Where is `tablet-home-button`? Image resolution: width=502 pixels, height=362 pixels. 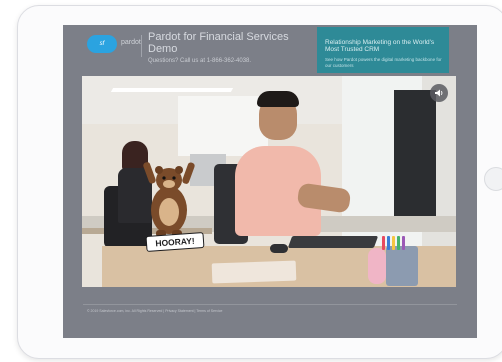 tablet-home-button is located at coordinates (493, 179).